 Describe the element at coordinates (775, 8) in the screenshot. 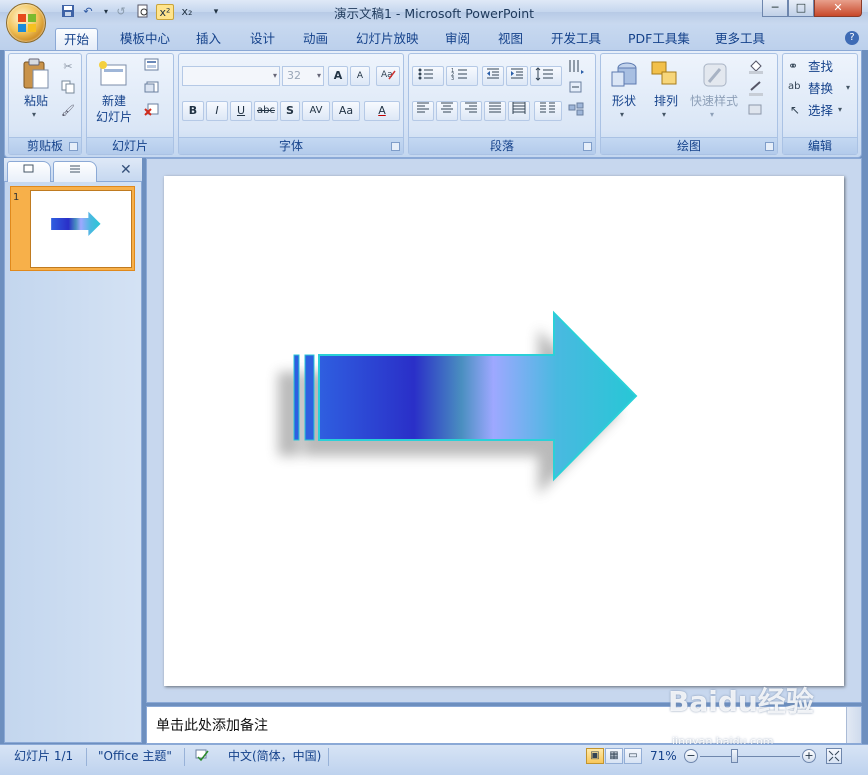

I see `minimize-button: ─` at that location.